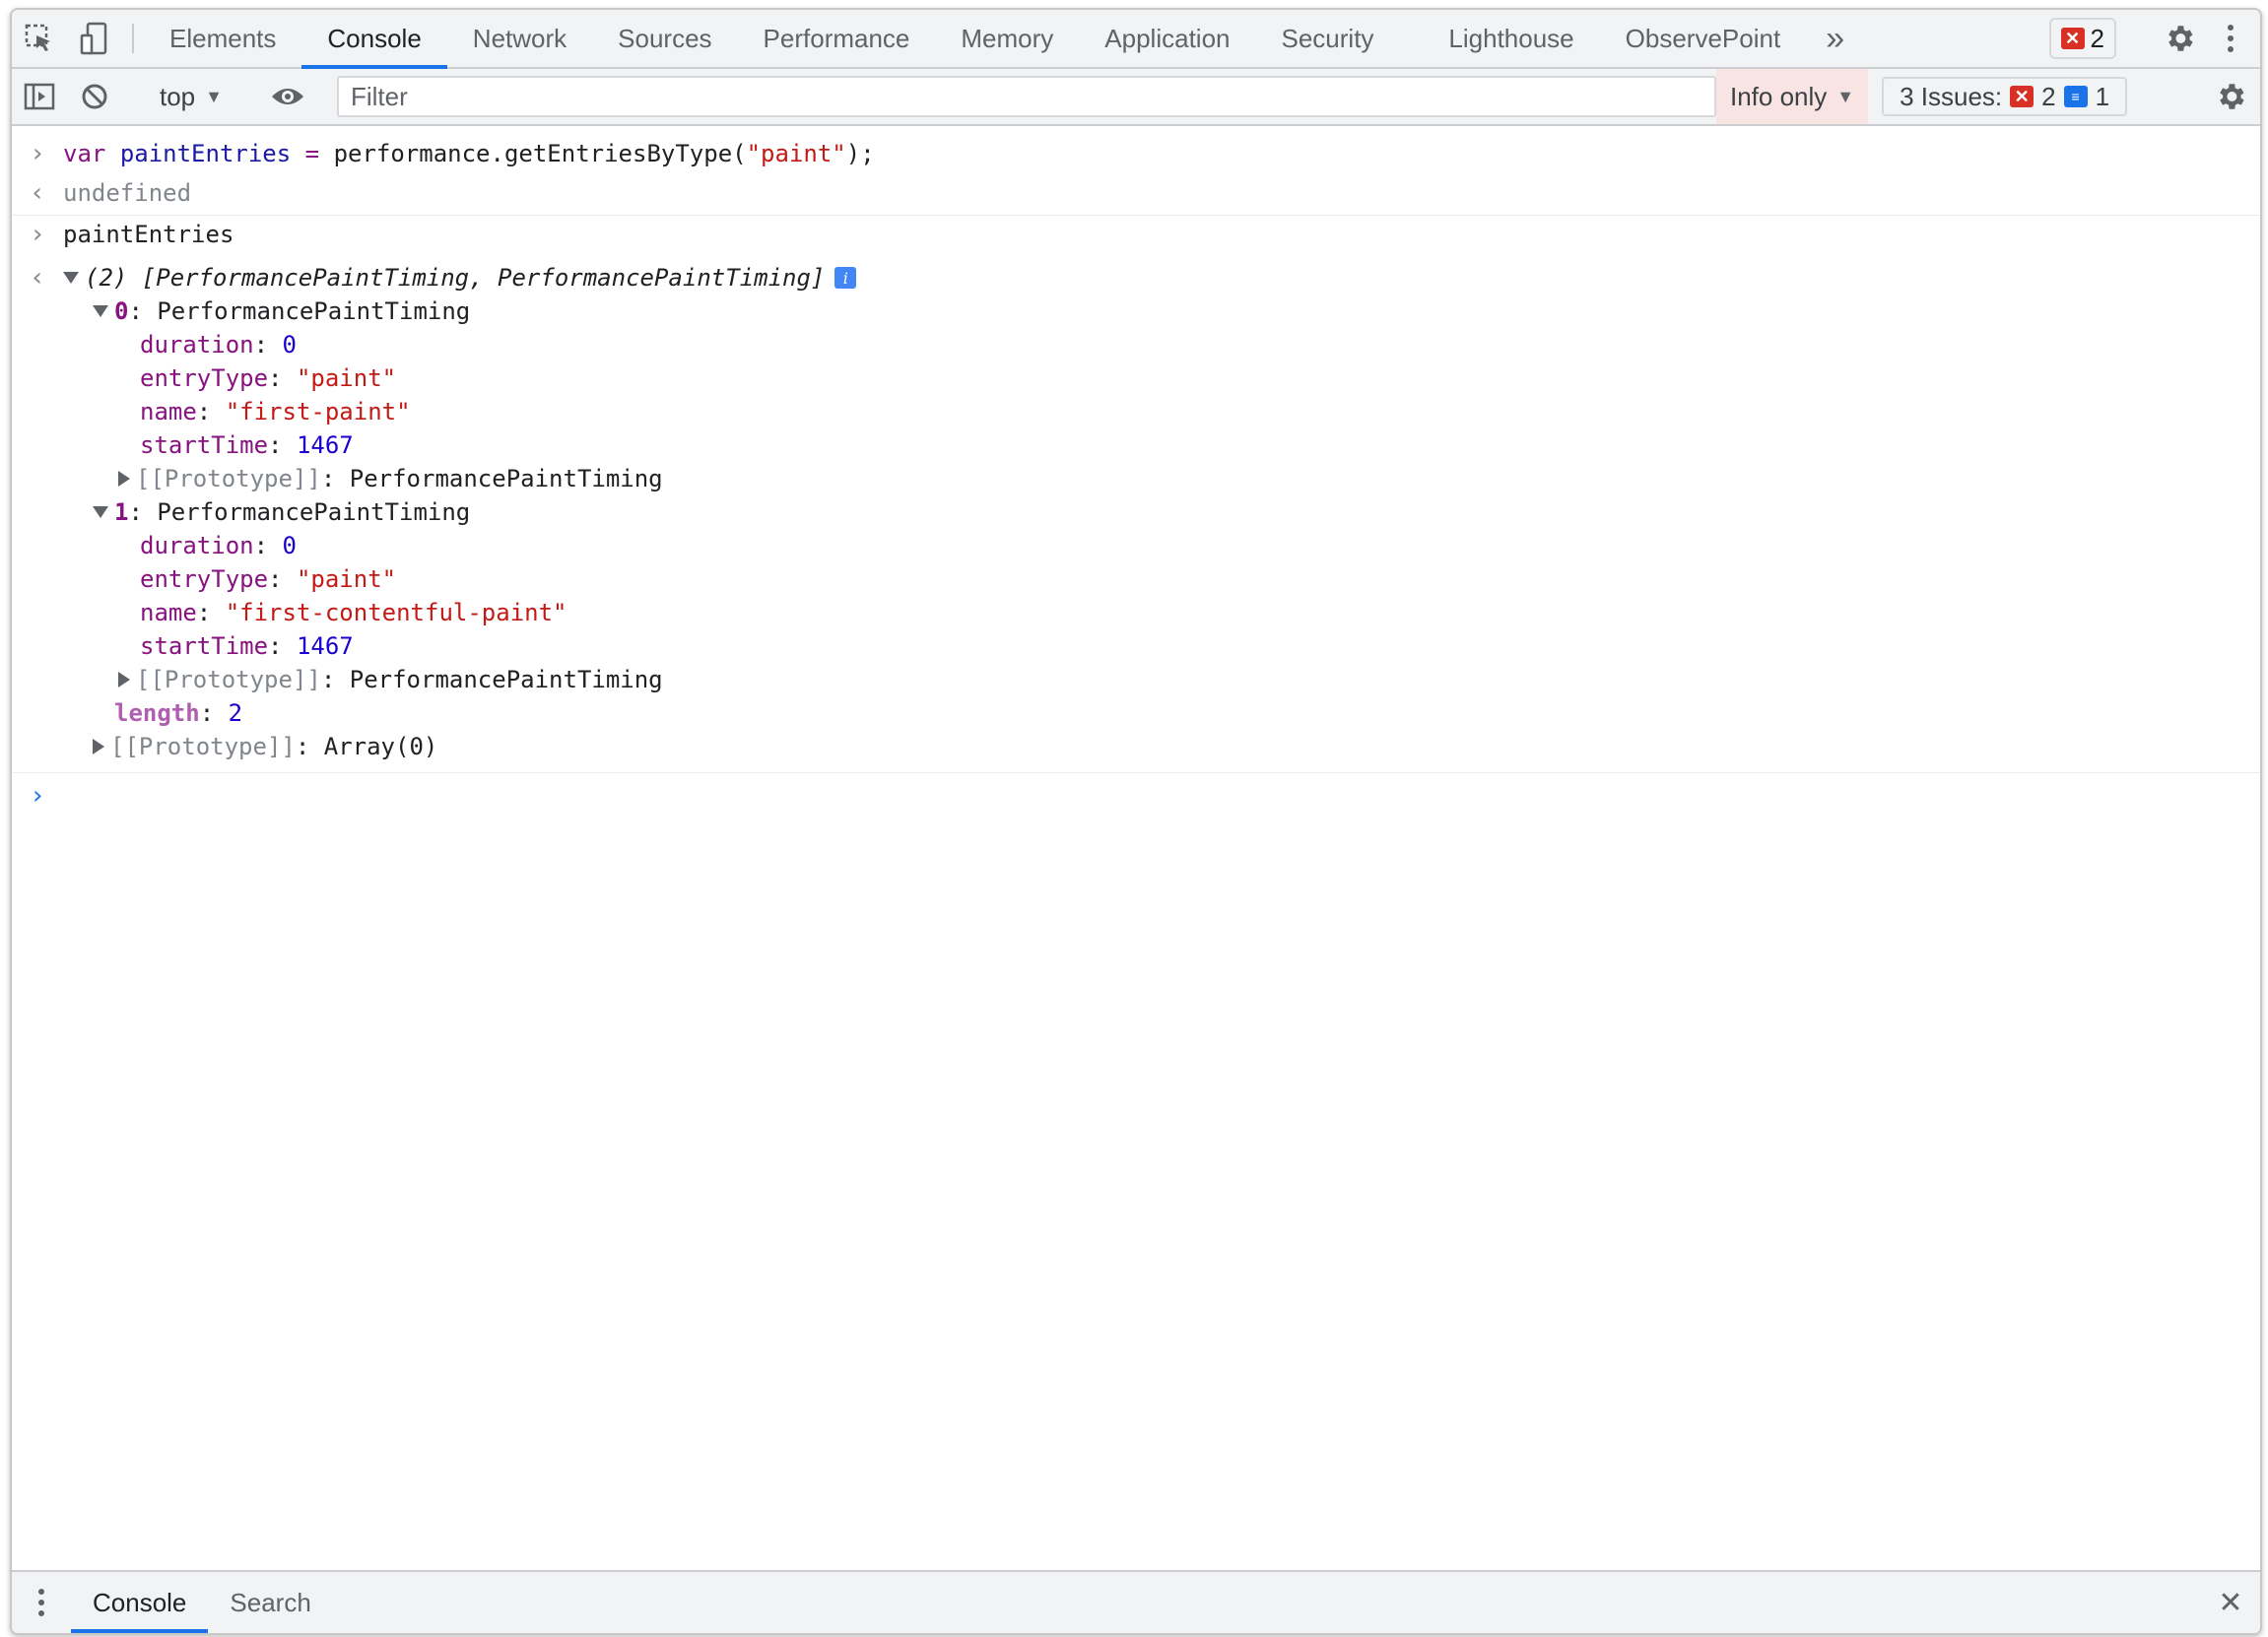 The width and height of the screenshot is (2268, 1637). I want to click on console-settings-gear-icon, so click(2230, 96).